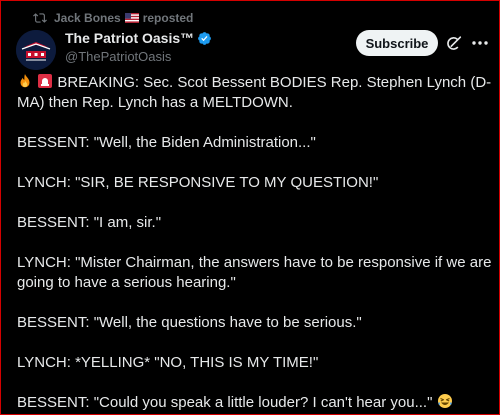 The height and width of the screenshot is (415, 500). Describe the element at coordinates (168, 18) in the screenshot. I see `repost-label: reposted` at that location.